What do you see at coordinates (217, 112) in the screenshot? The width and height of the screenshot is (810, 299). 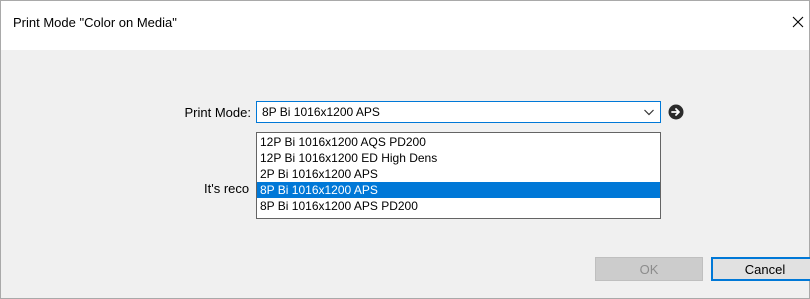 I see `print-mode-label: Print Mode:` at bounding box center [217, 112].